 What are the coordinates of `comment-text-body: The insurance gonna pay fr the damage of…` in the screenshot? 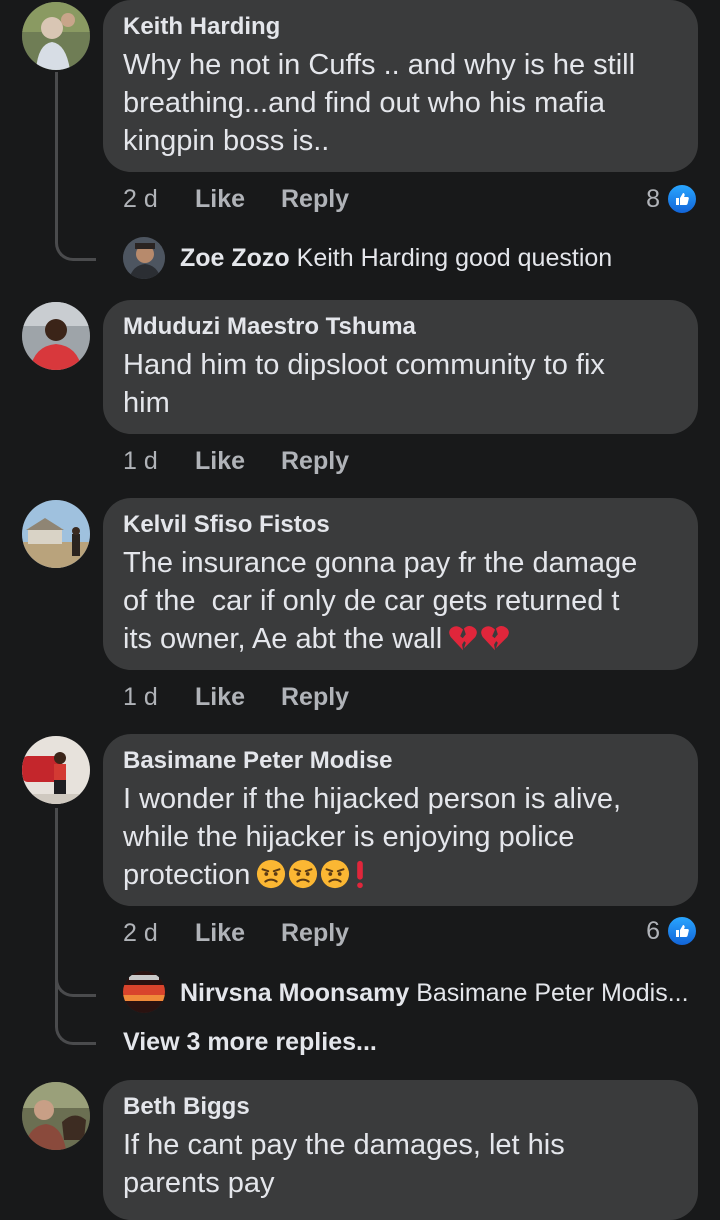 It's located at (380, 601).